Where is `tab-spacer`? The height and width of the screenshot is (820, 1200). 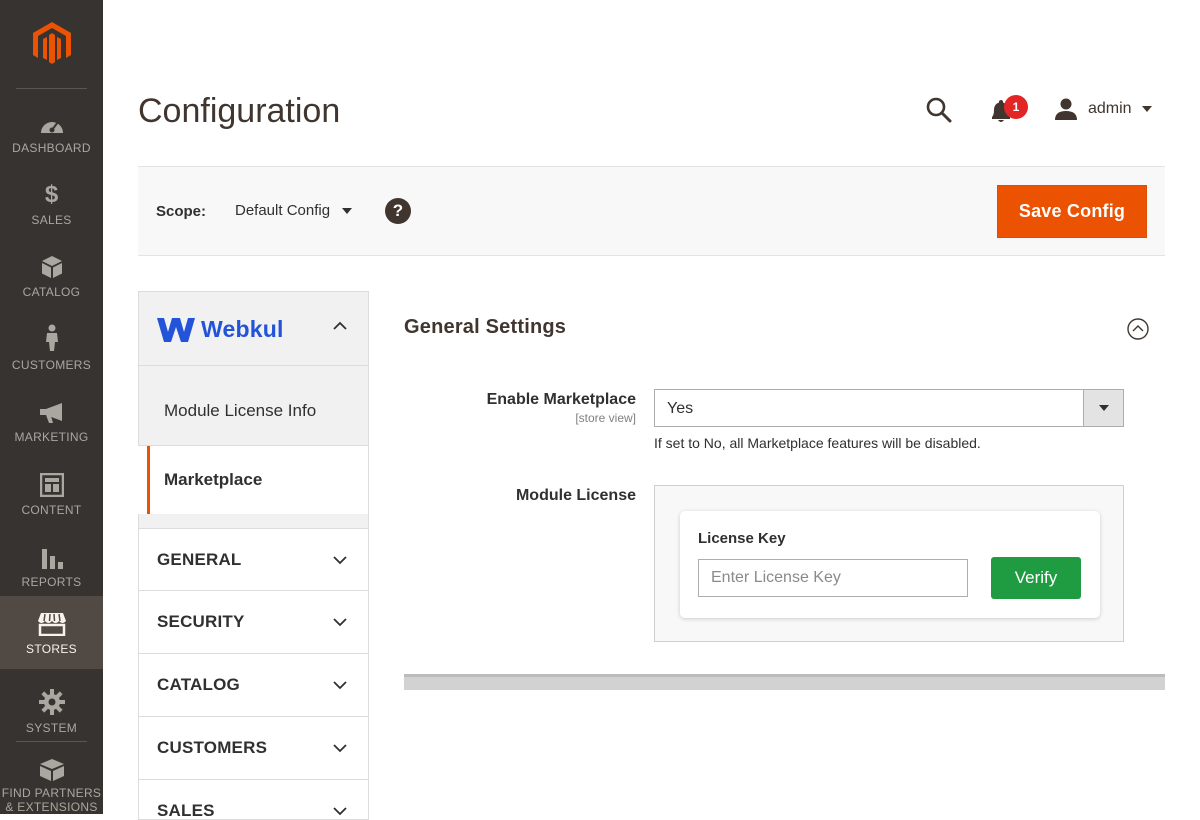 tab-spacer is located at coordinates (253, 521).